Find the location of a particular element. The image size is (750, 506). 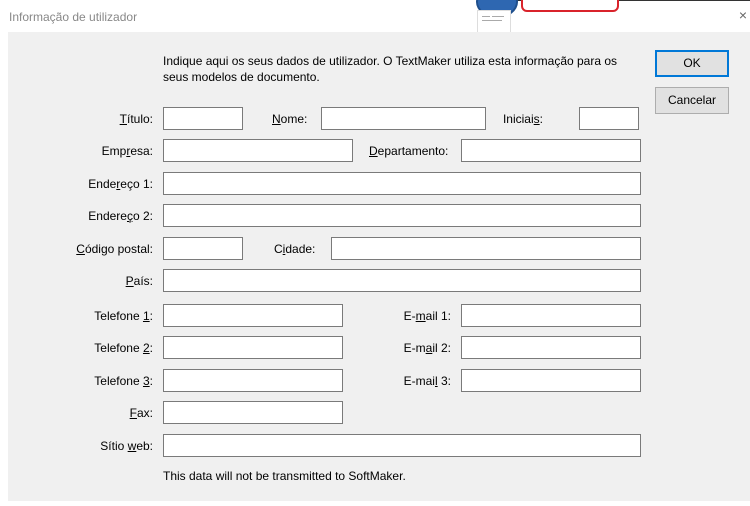

codigo-postal-field is located at coordinates (203, 248).